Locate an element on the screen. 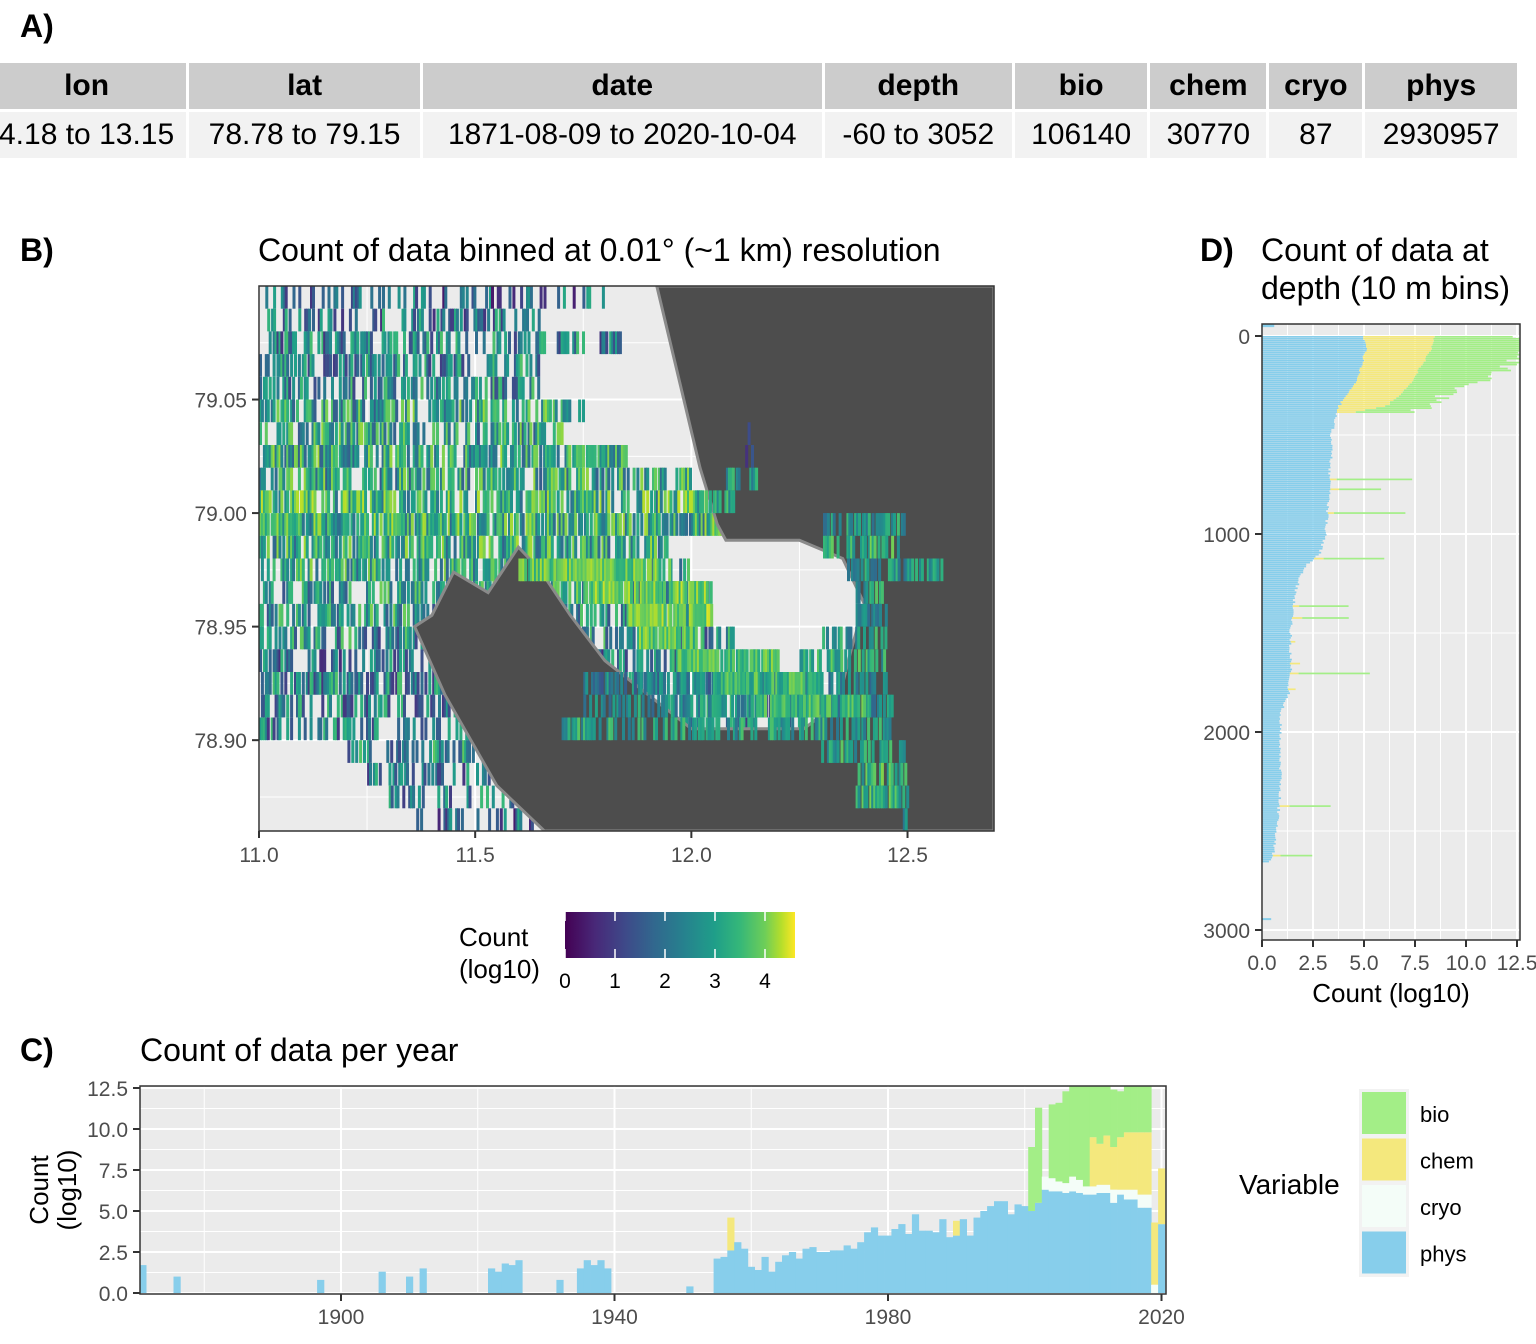 The height and width of the screenshot is (1344, 1536). depth-x-tick-label: 2.5 is located at coordinates (1312, 963).